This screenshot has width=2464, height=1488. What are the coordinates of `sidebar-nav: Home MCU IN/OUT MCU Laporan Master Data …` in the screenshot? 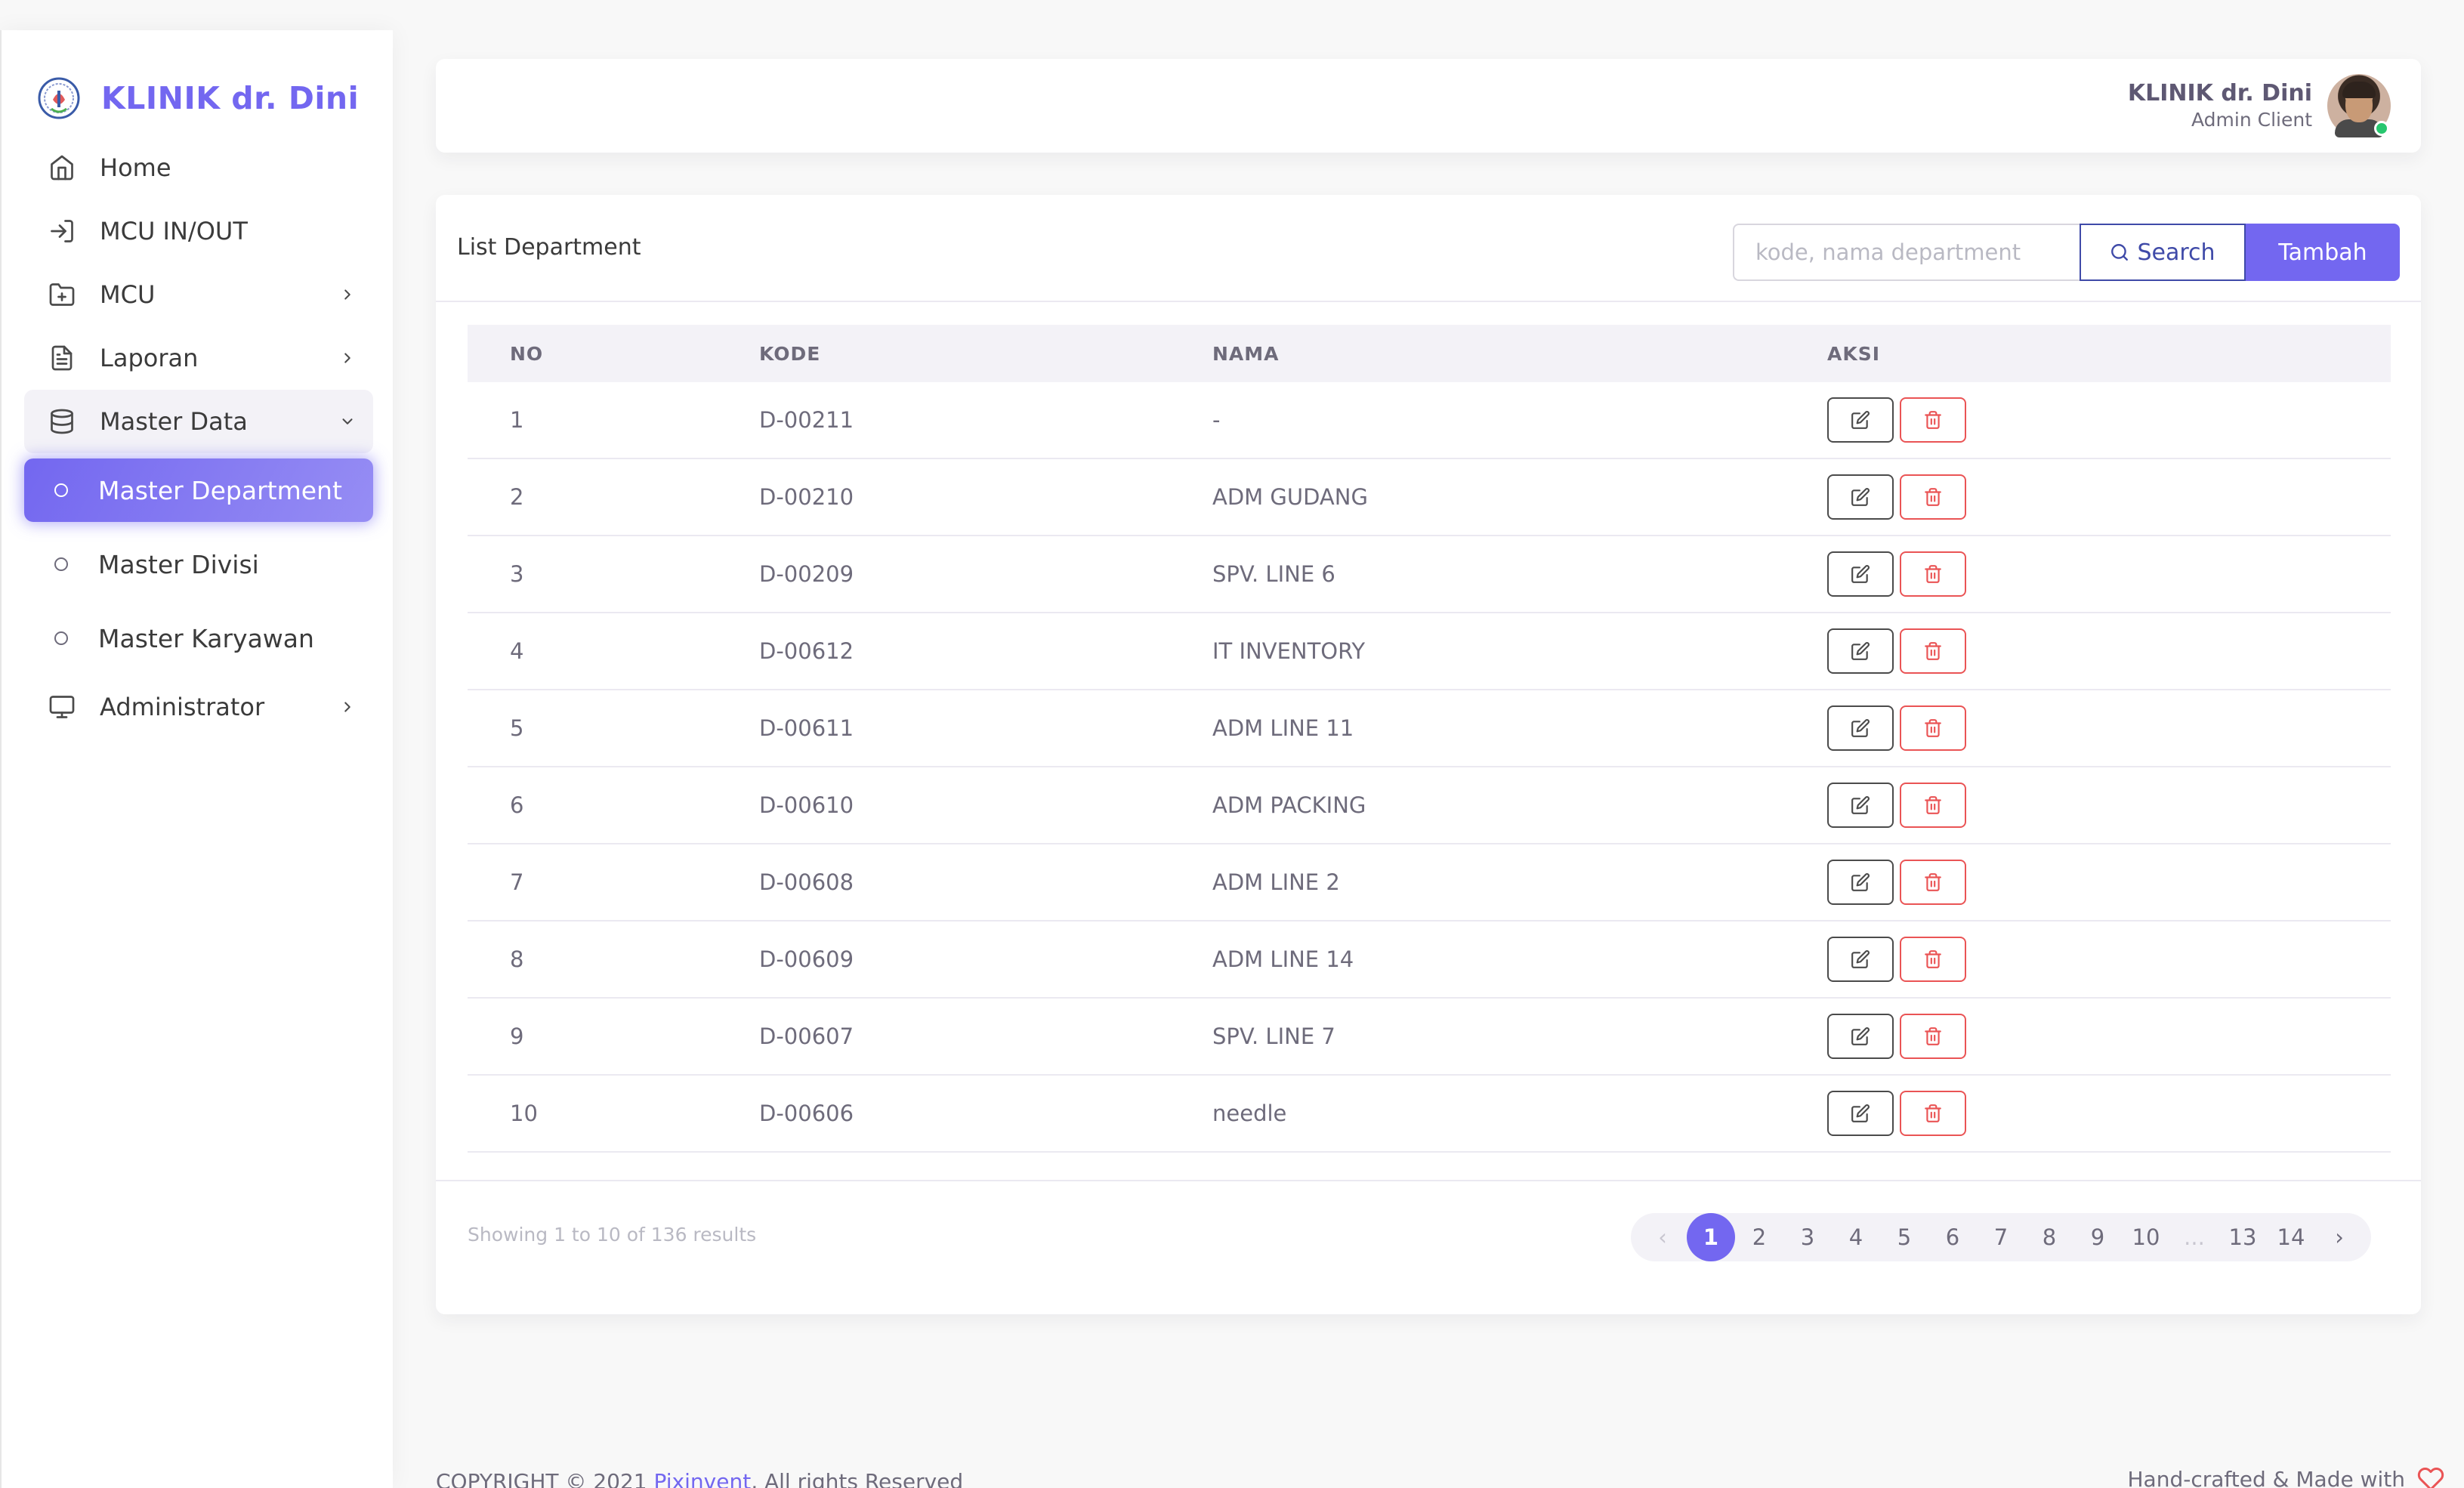 It's located at (198, 437).